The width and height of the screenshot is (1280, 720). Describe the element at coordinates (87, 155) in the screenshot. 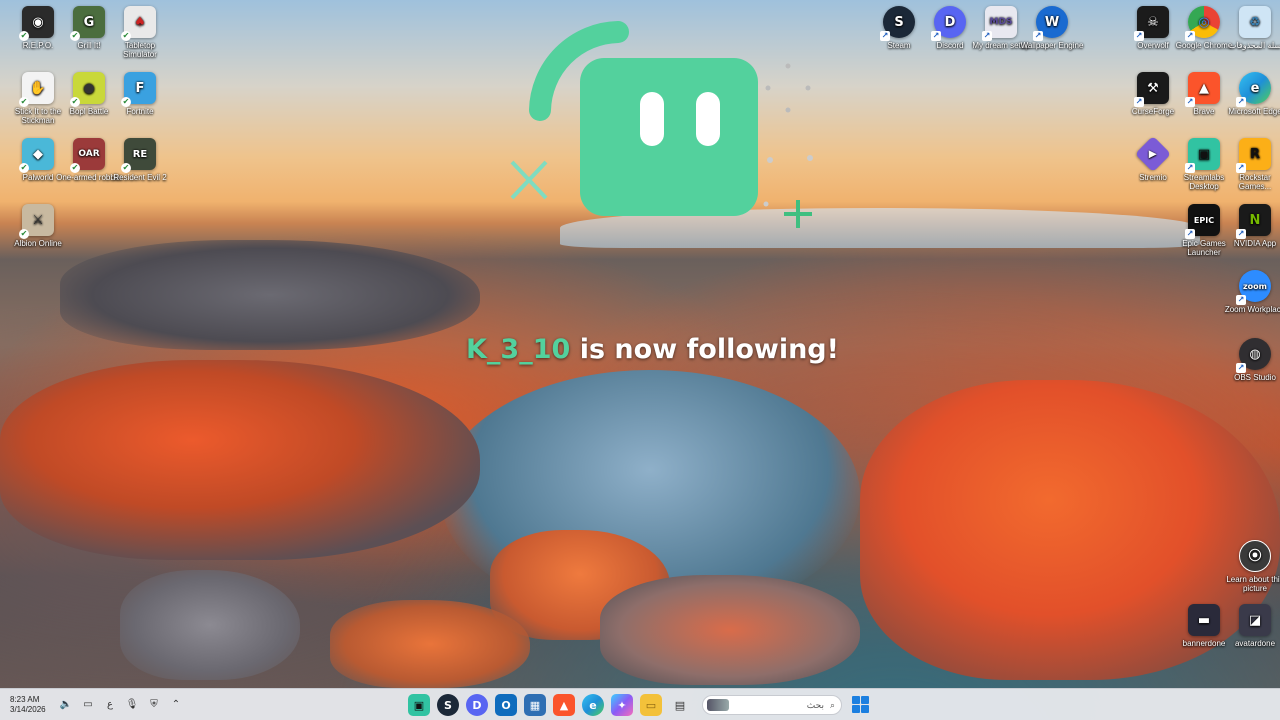

I see `one-armed-robber-icon: OAR ✔` at that location.